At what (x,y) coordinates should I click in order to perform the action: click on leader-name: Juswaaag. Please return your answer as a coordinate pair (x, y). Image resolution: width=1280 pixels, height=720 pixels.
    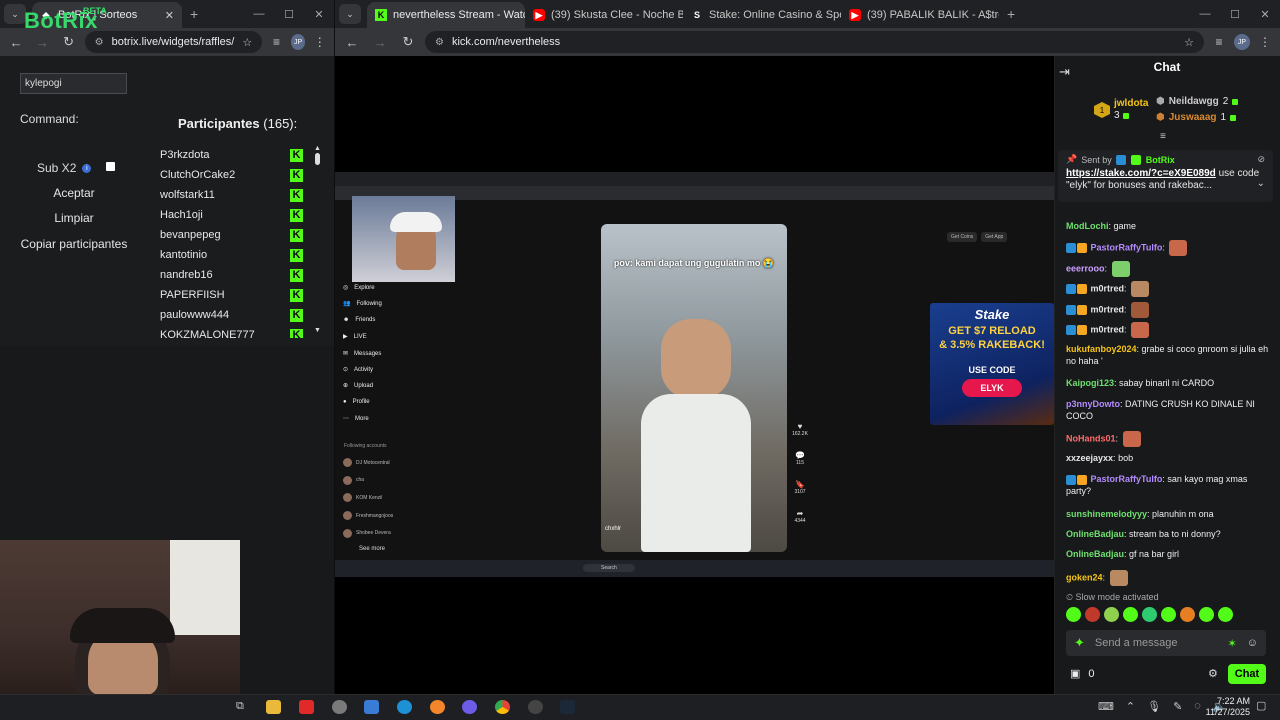
    Looking at the image, I should click on (1193, 117).